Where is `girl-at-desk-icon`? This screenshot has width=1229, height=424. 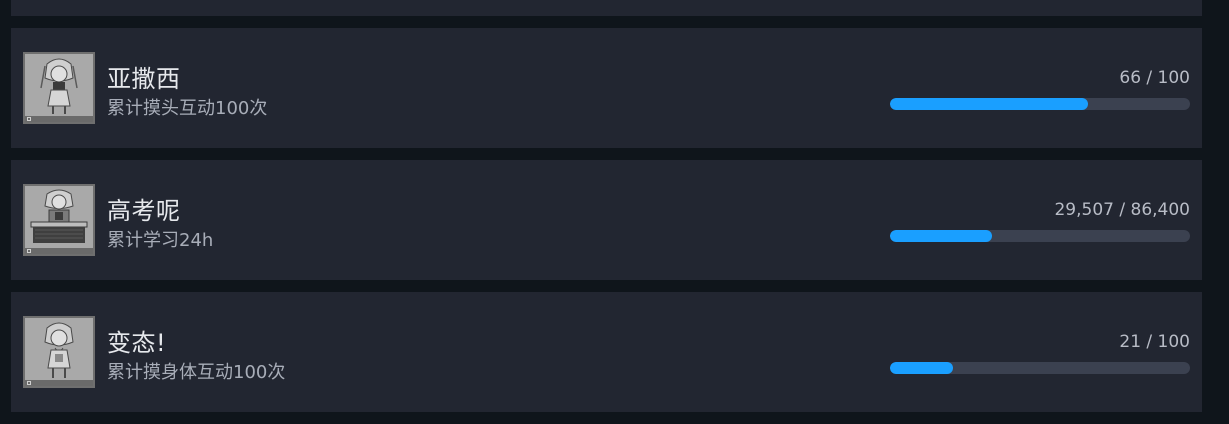 girl-at-desk-icon is located at coordinates (59, 220).